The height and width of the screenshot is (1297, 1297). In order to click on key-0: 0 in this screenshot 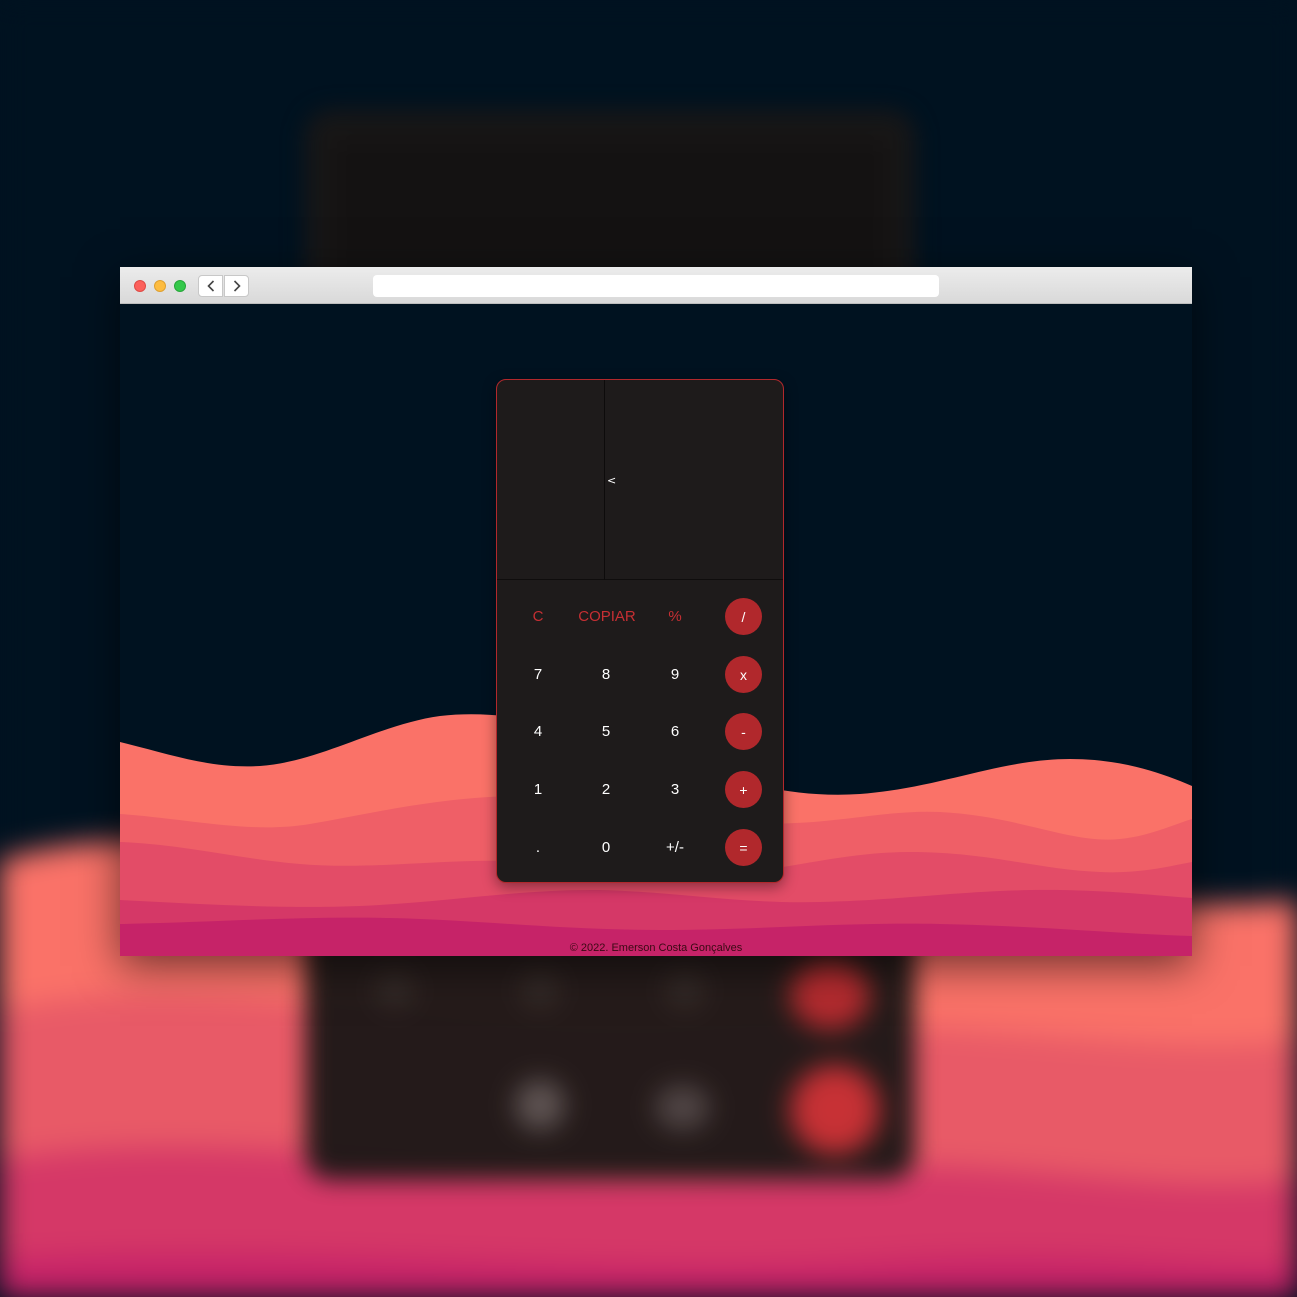, I will do `click(606, 847)`.